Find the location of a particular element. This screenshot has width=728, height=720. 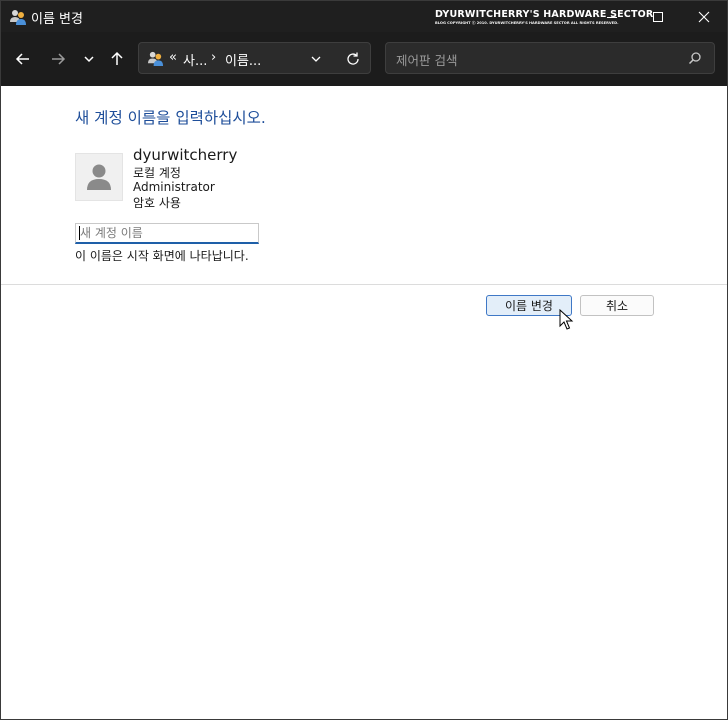

search-placeholder: 제어판 검색 is located at coordinates (426, 59).